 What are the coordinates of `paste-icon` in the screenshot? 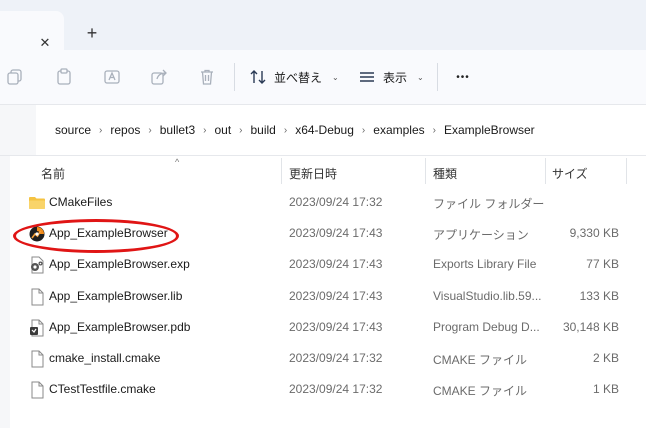 It's located at (64, 76).